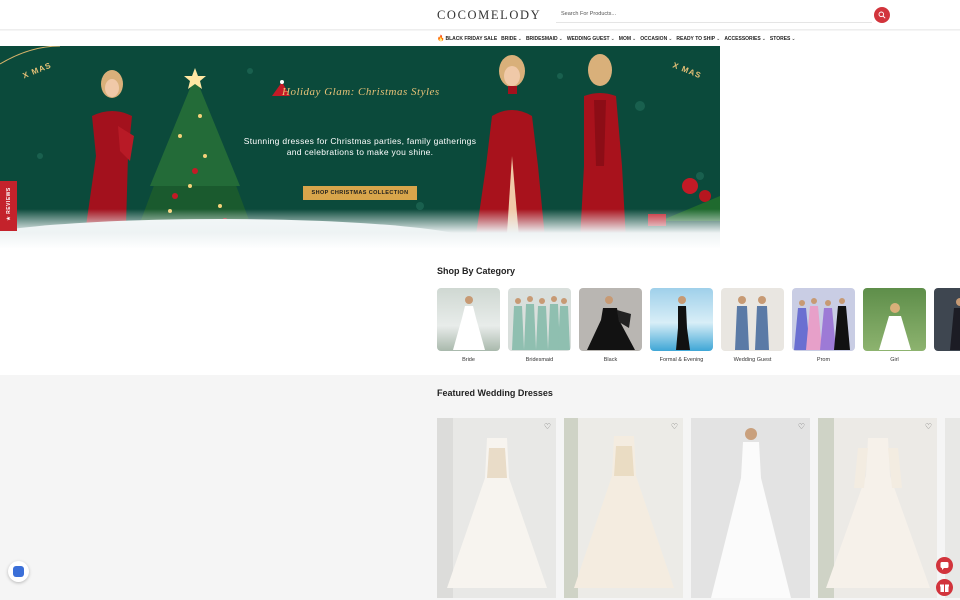  I want to click on category-list: Bride Bridesmaid Black Formal & Evening, so click(698, 325).